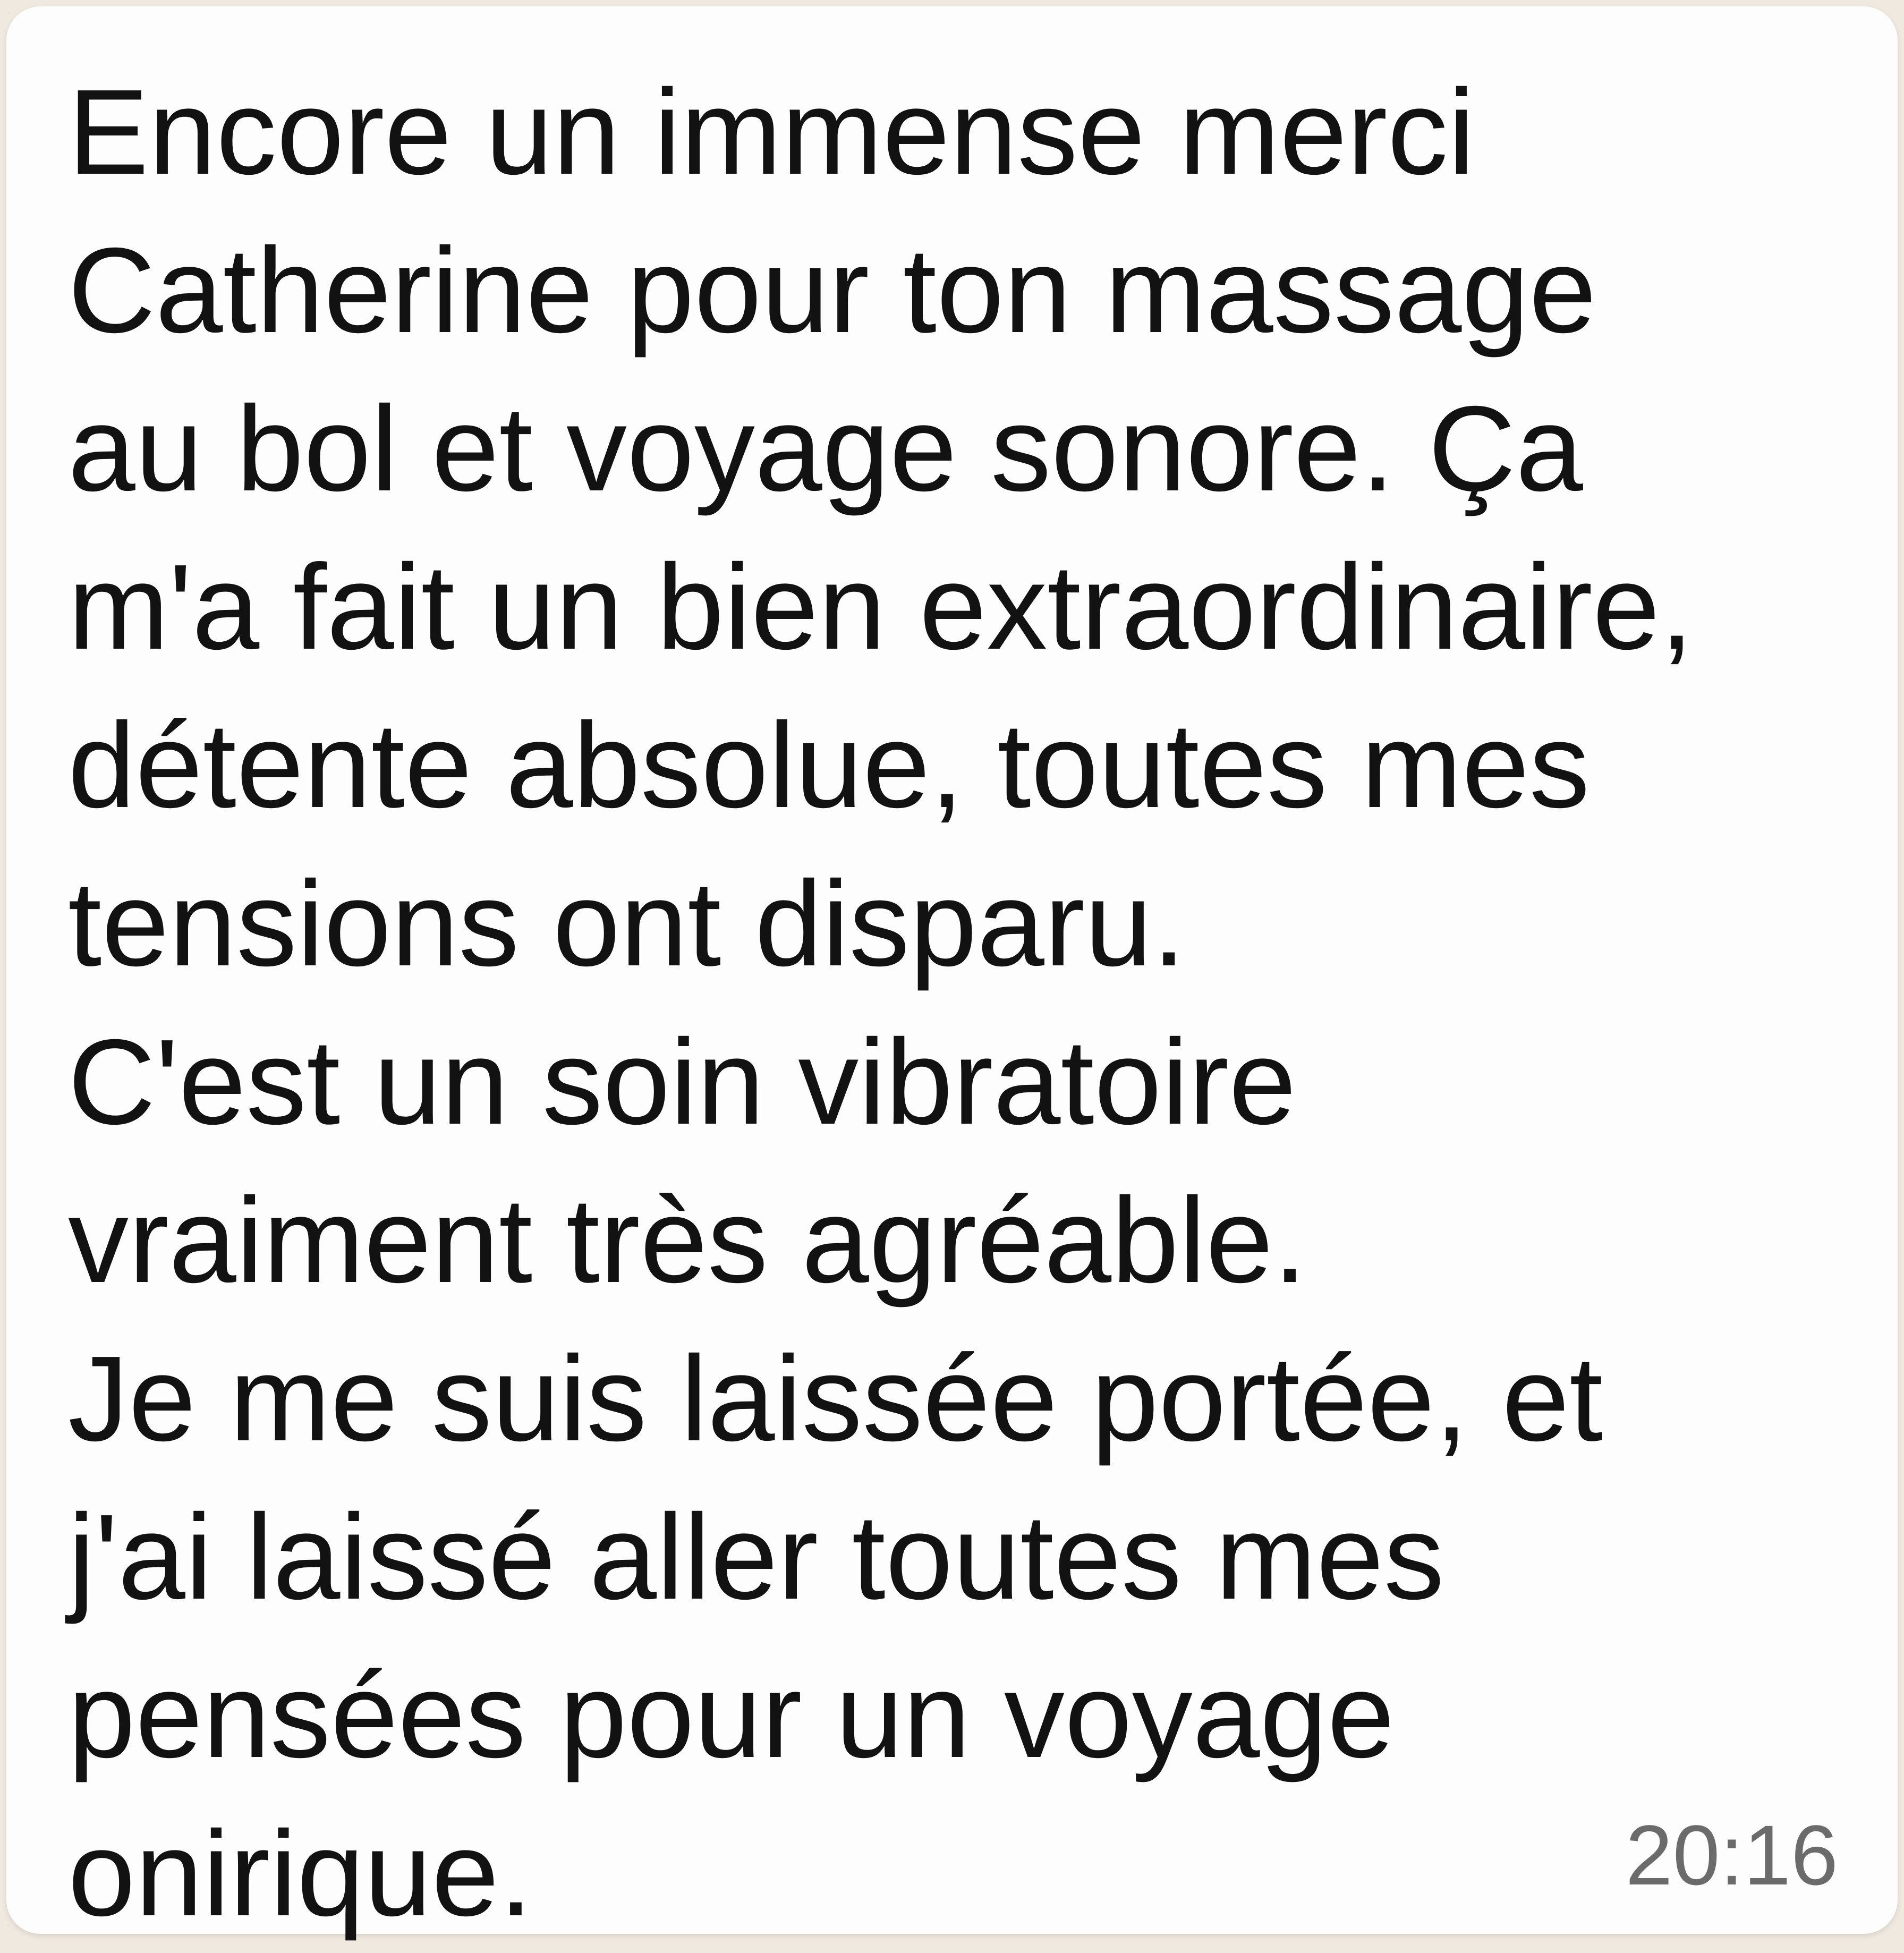 The height and width of the screenshot is (1953, 1904). I want to click on message-line: Encore un immense merci, so click(771, 132).